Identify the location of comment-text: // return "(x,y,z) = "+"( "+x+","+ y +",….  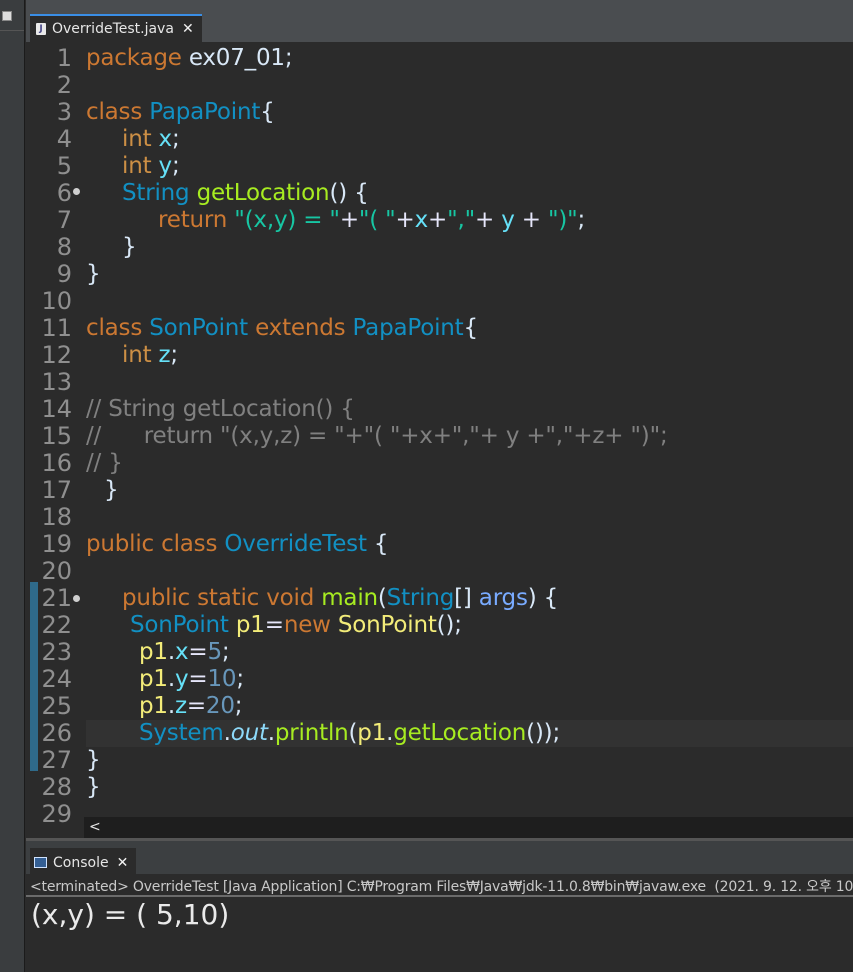
(377, 436).